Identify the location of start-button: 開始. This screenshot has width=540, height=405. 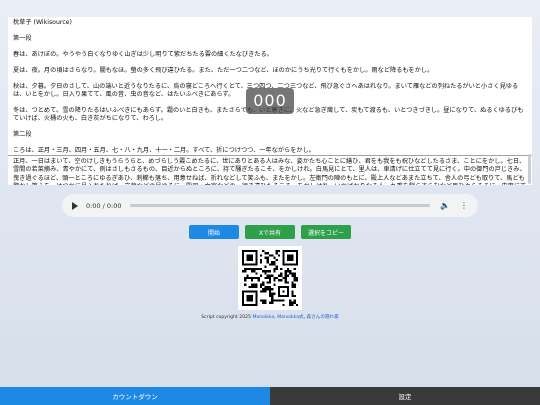
(214, 232).